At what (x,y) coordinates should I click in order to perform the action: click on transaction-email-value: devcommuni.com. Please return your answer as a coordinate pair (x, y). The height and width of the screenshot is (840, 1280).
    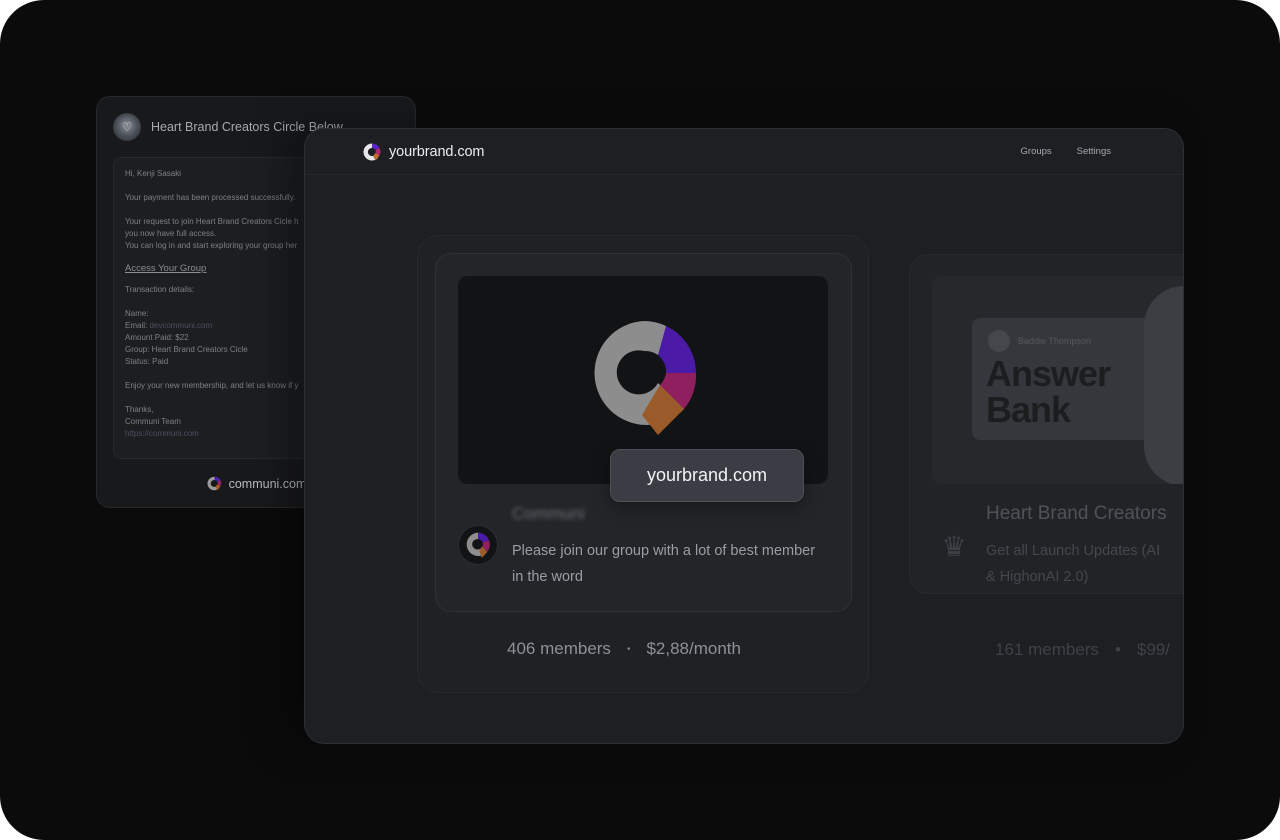
    Looking at the image, I should click on (181, 325).